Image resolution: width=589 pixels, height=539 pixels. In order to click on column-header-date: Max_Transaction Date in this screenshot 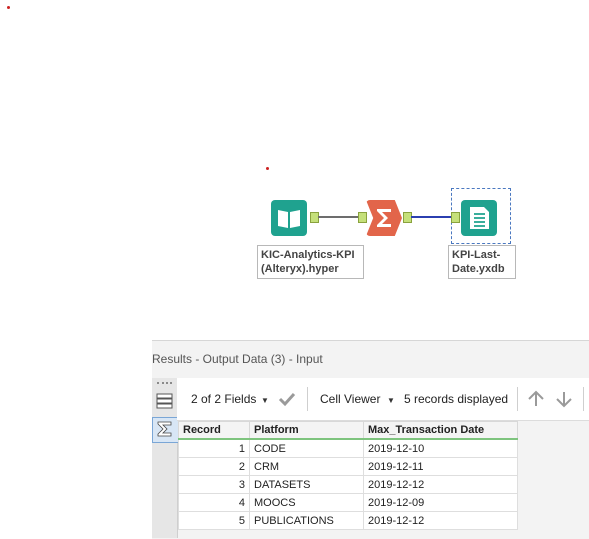, I will do `click(440, 430)`.